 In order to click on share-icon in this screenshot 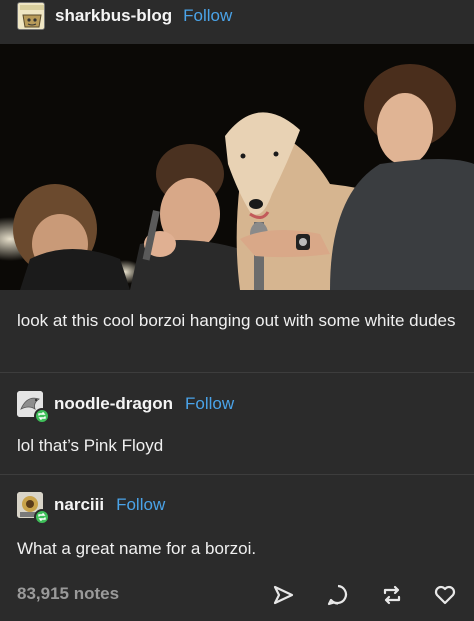, I will do `click(283, 595)`.